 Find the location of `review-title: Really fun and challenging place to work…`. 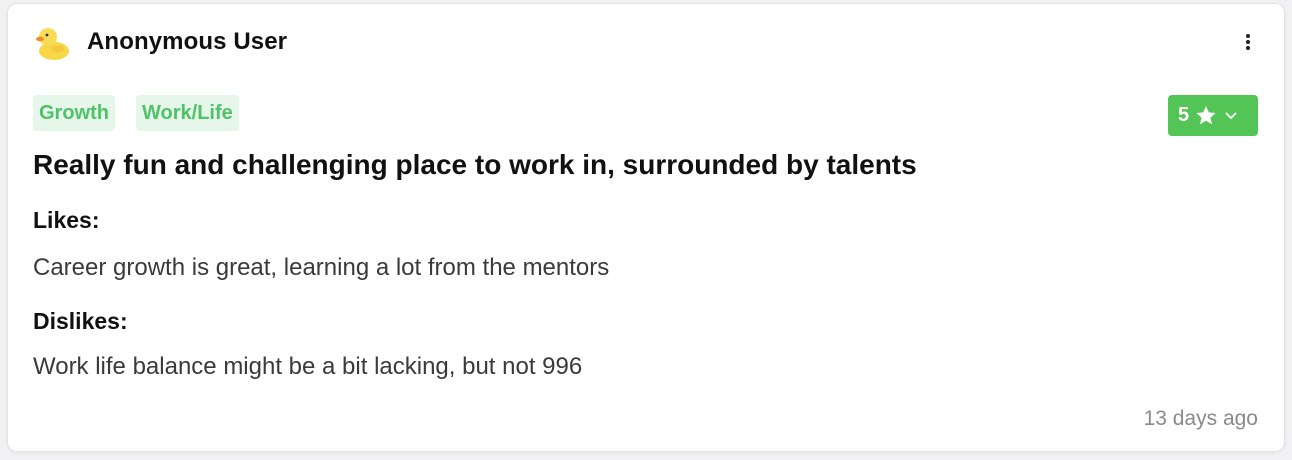

review-title: Really fun and challenging place to work… is located at coordinates (475, 164).